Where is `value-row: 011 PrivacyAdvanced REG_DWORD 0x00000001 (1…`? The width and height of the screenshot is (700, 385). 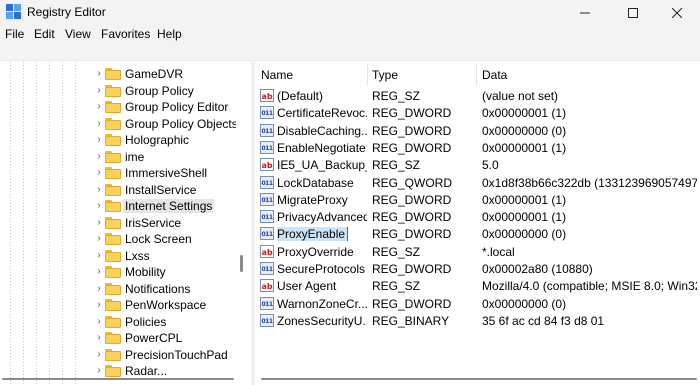 value-row: 011 PrivacyAdvanced REG_DWORD 0x00000001 (1… is located at coordinates (477, 217).